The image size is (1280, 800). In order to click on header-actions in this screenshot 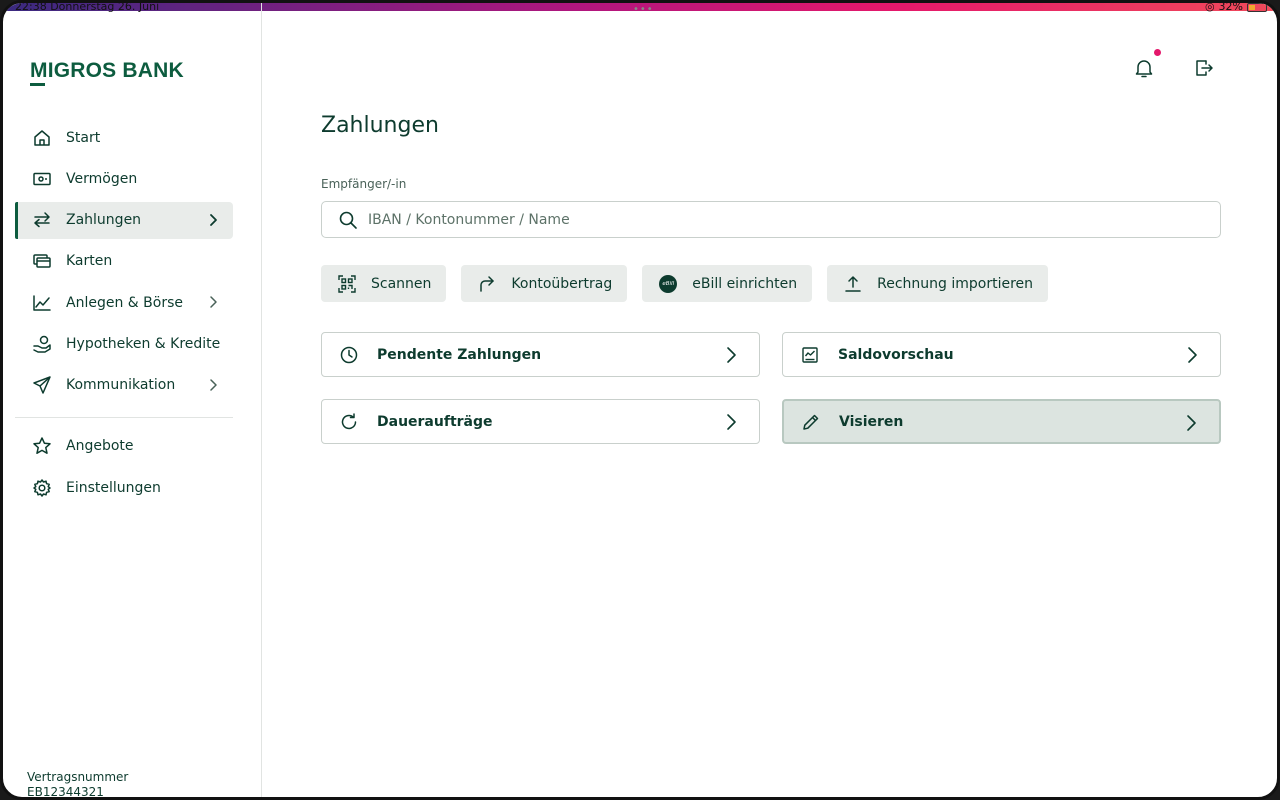, I will do `click(1174, 65)`.